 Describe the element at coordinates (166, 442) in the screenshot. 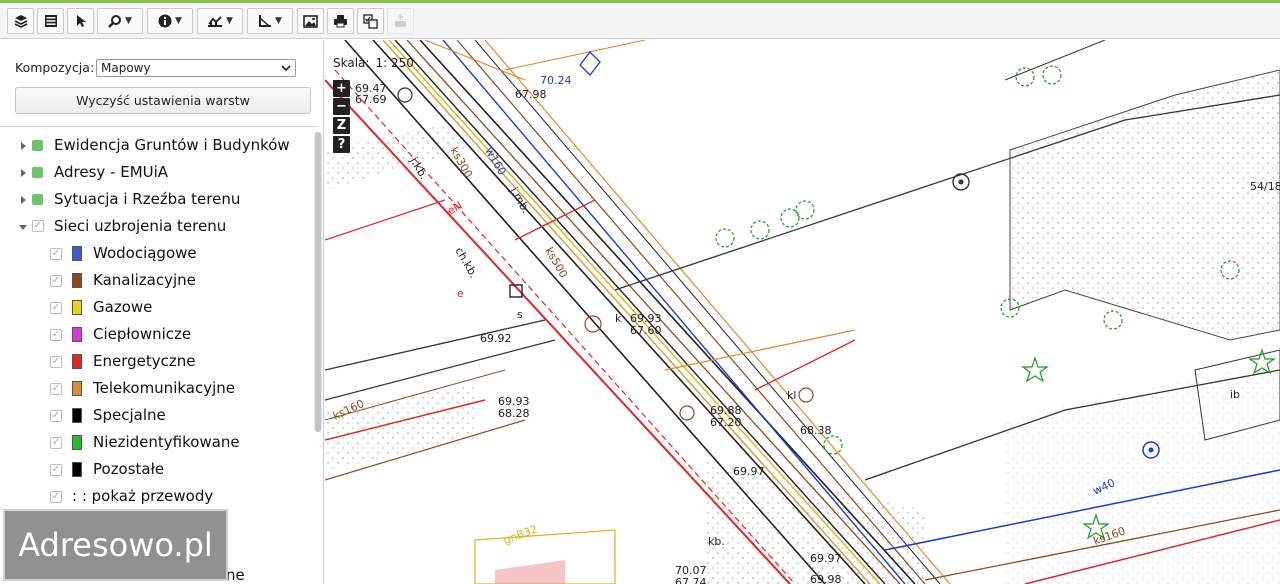

I see `sublayer-label: Niezidentyfikowane` at that location.